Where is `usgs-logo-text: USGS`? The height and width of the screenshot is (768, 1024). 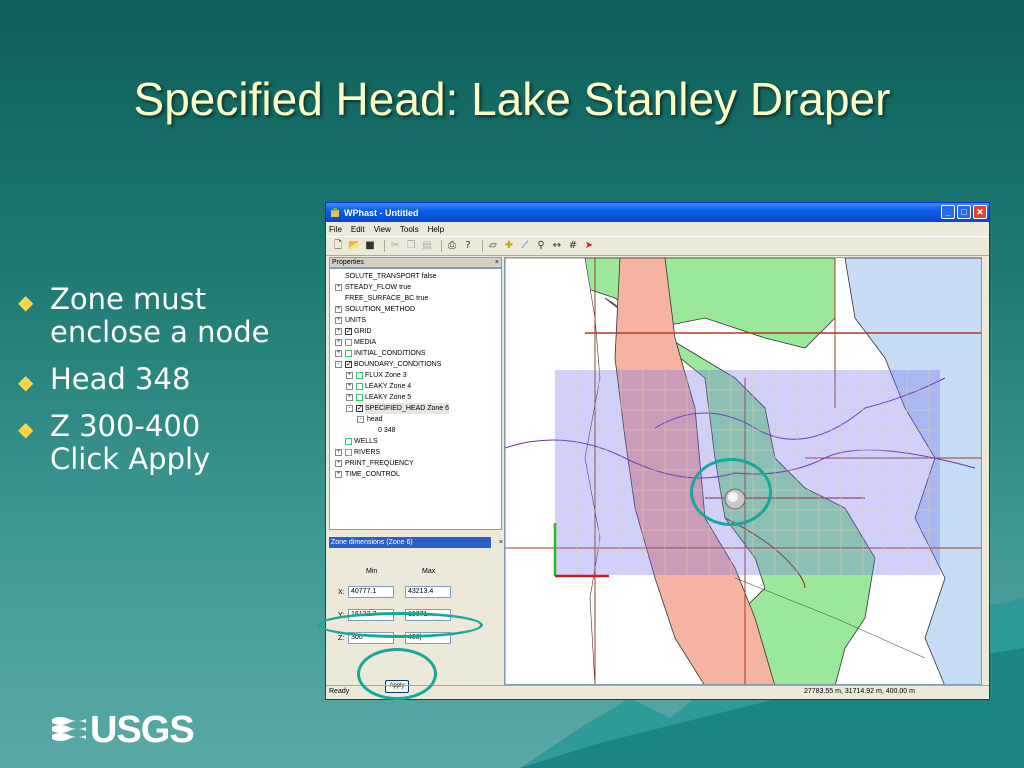 usgs-logo-text: USGS is located at coordinates (142, 729).